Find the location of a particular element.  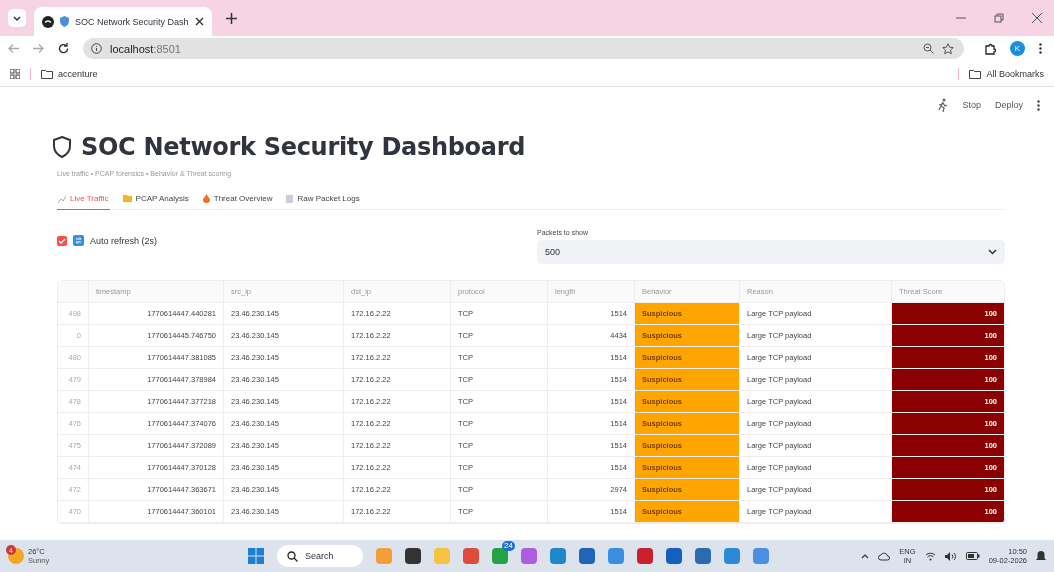

back-icon is located at coordinates (13, 48).